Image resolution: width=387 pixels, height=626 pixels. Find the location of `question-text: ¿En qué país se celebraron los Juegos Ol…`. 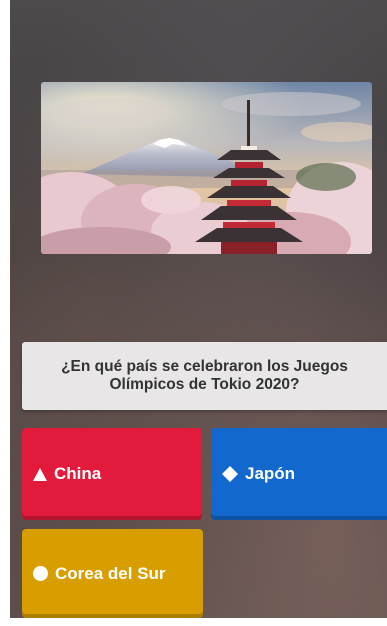

question-text: ¿En qué país se celebraron los Juegos Ol… is located at coordinates (204, 375).